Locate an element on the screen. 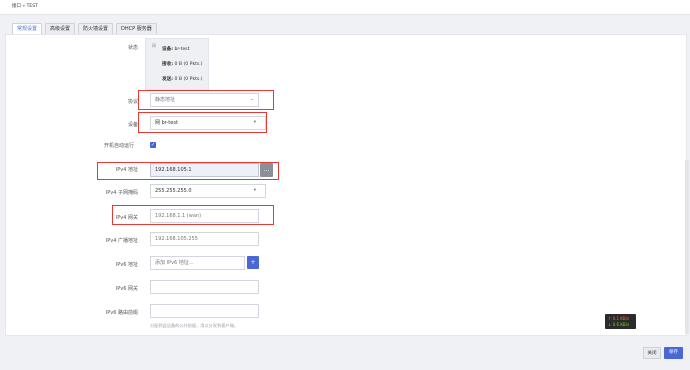 The height and width of the screenshot is (370, 690). close-button: 关闭 is located at coordinates (652, 353).